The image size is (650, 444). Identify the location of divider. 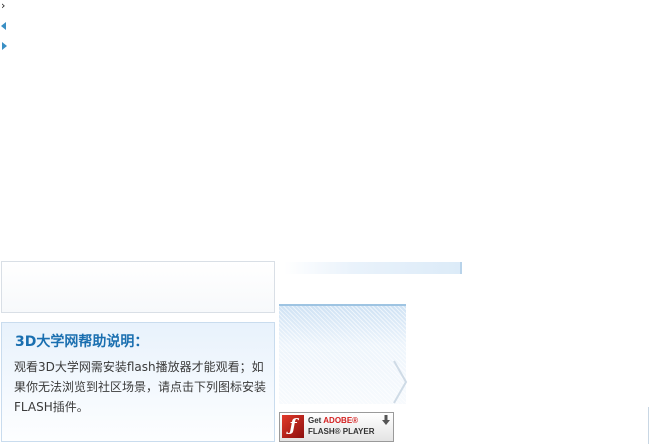
(648, 425).